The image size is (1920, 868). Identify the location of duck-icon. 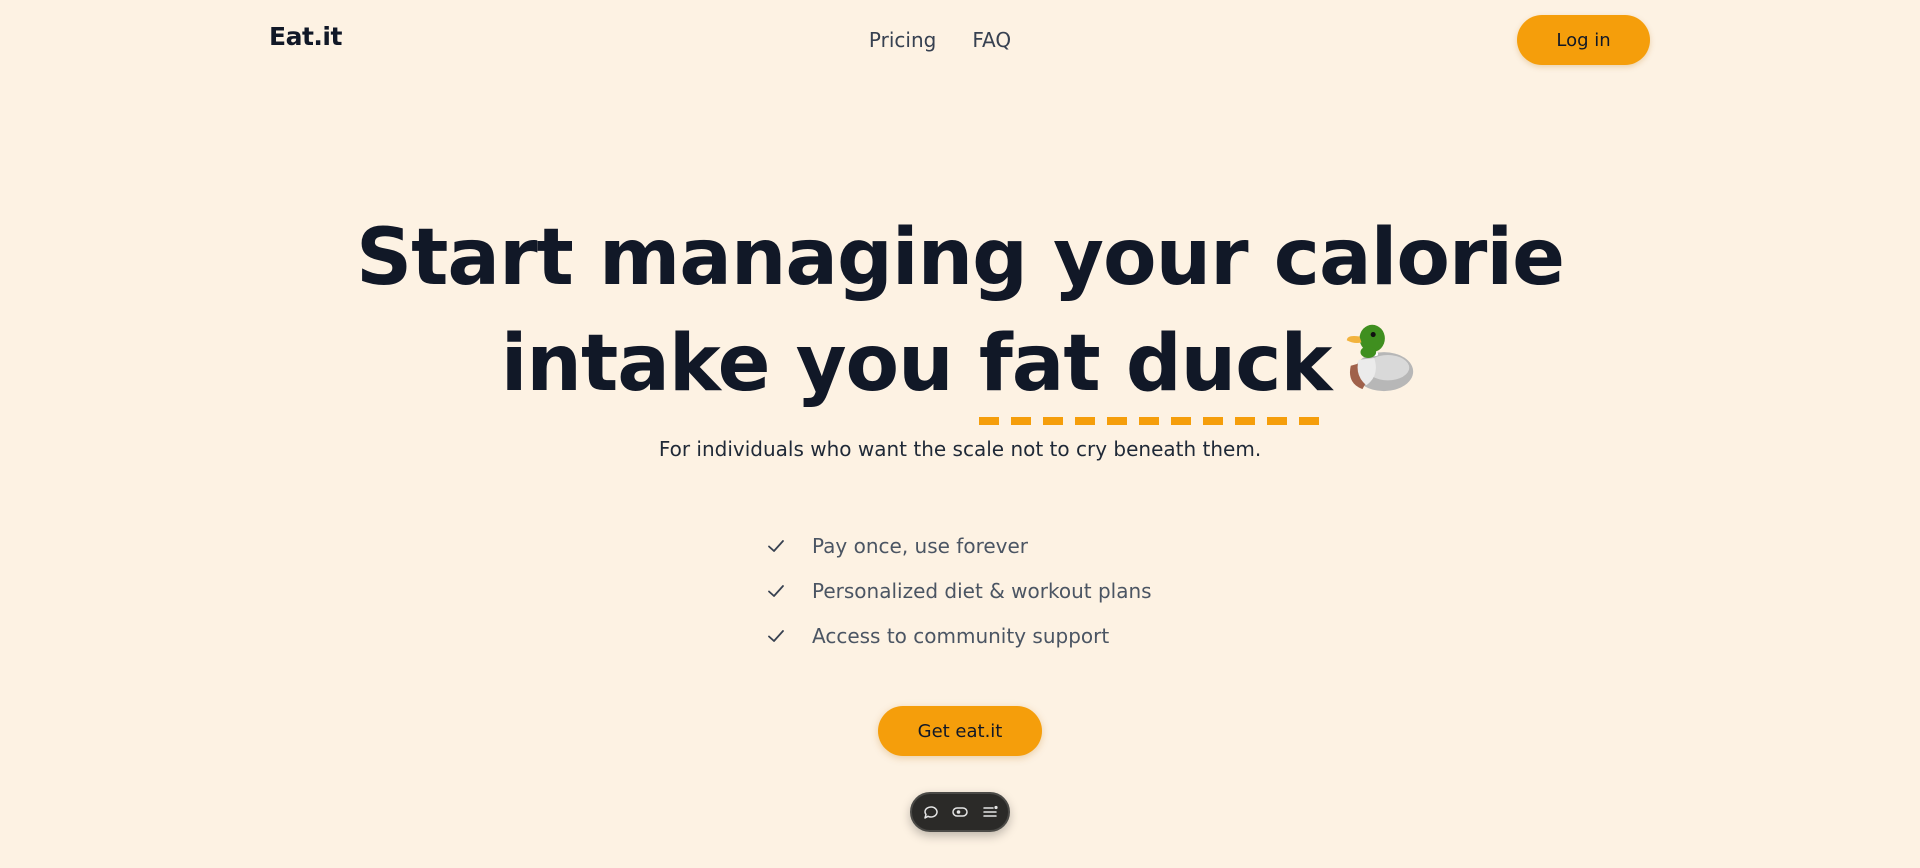
(1380, 358).